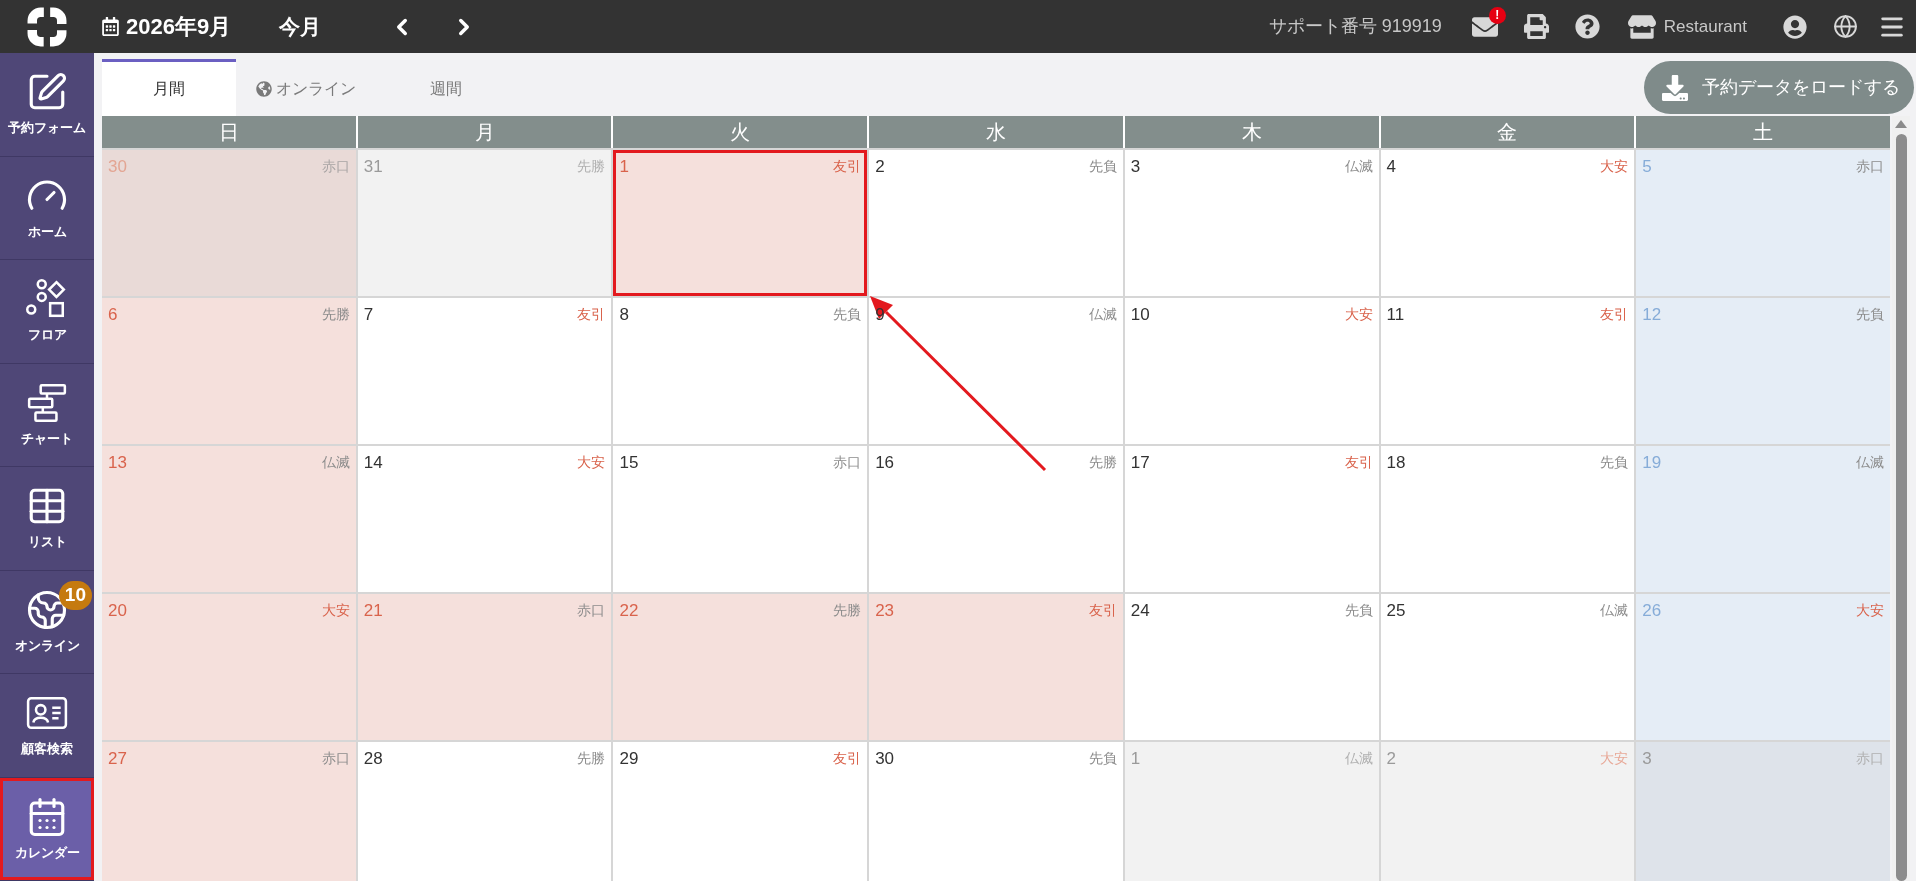  I want to click on day-number: 25, so click(1396, 611).